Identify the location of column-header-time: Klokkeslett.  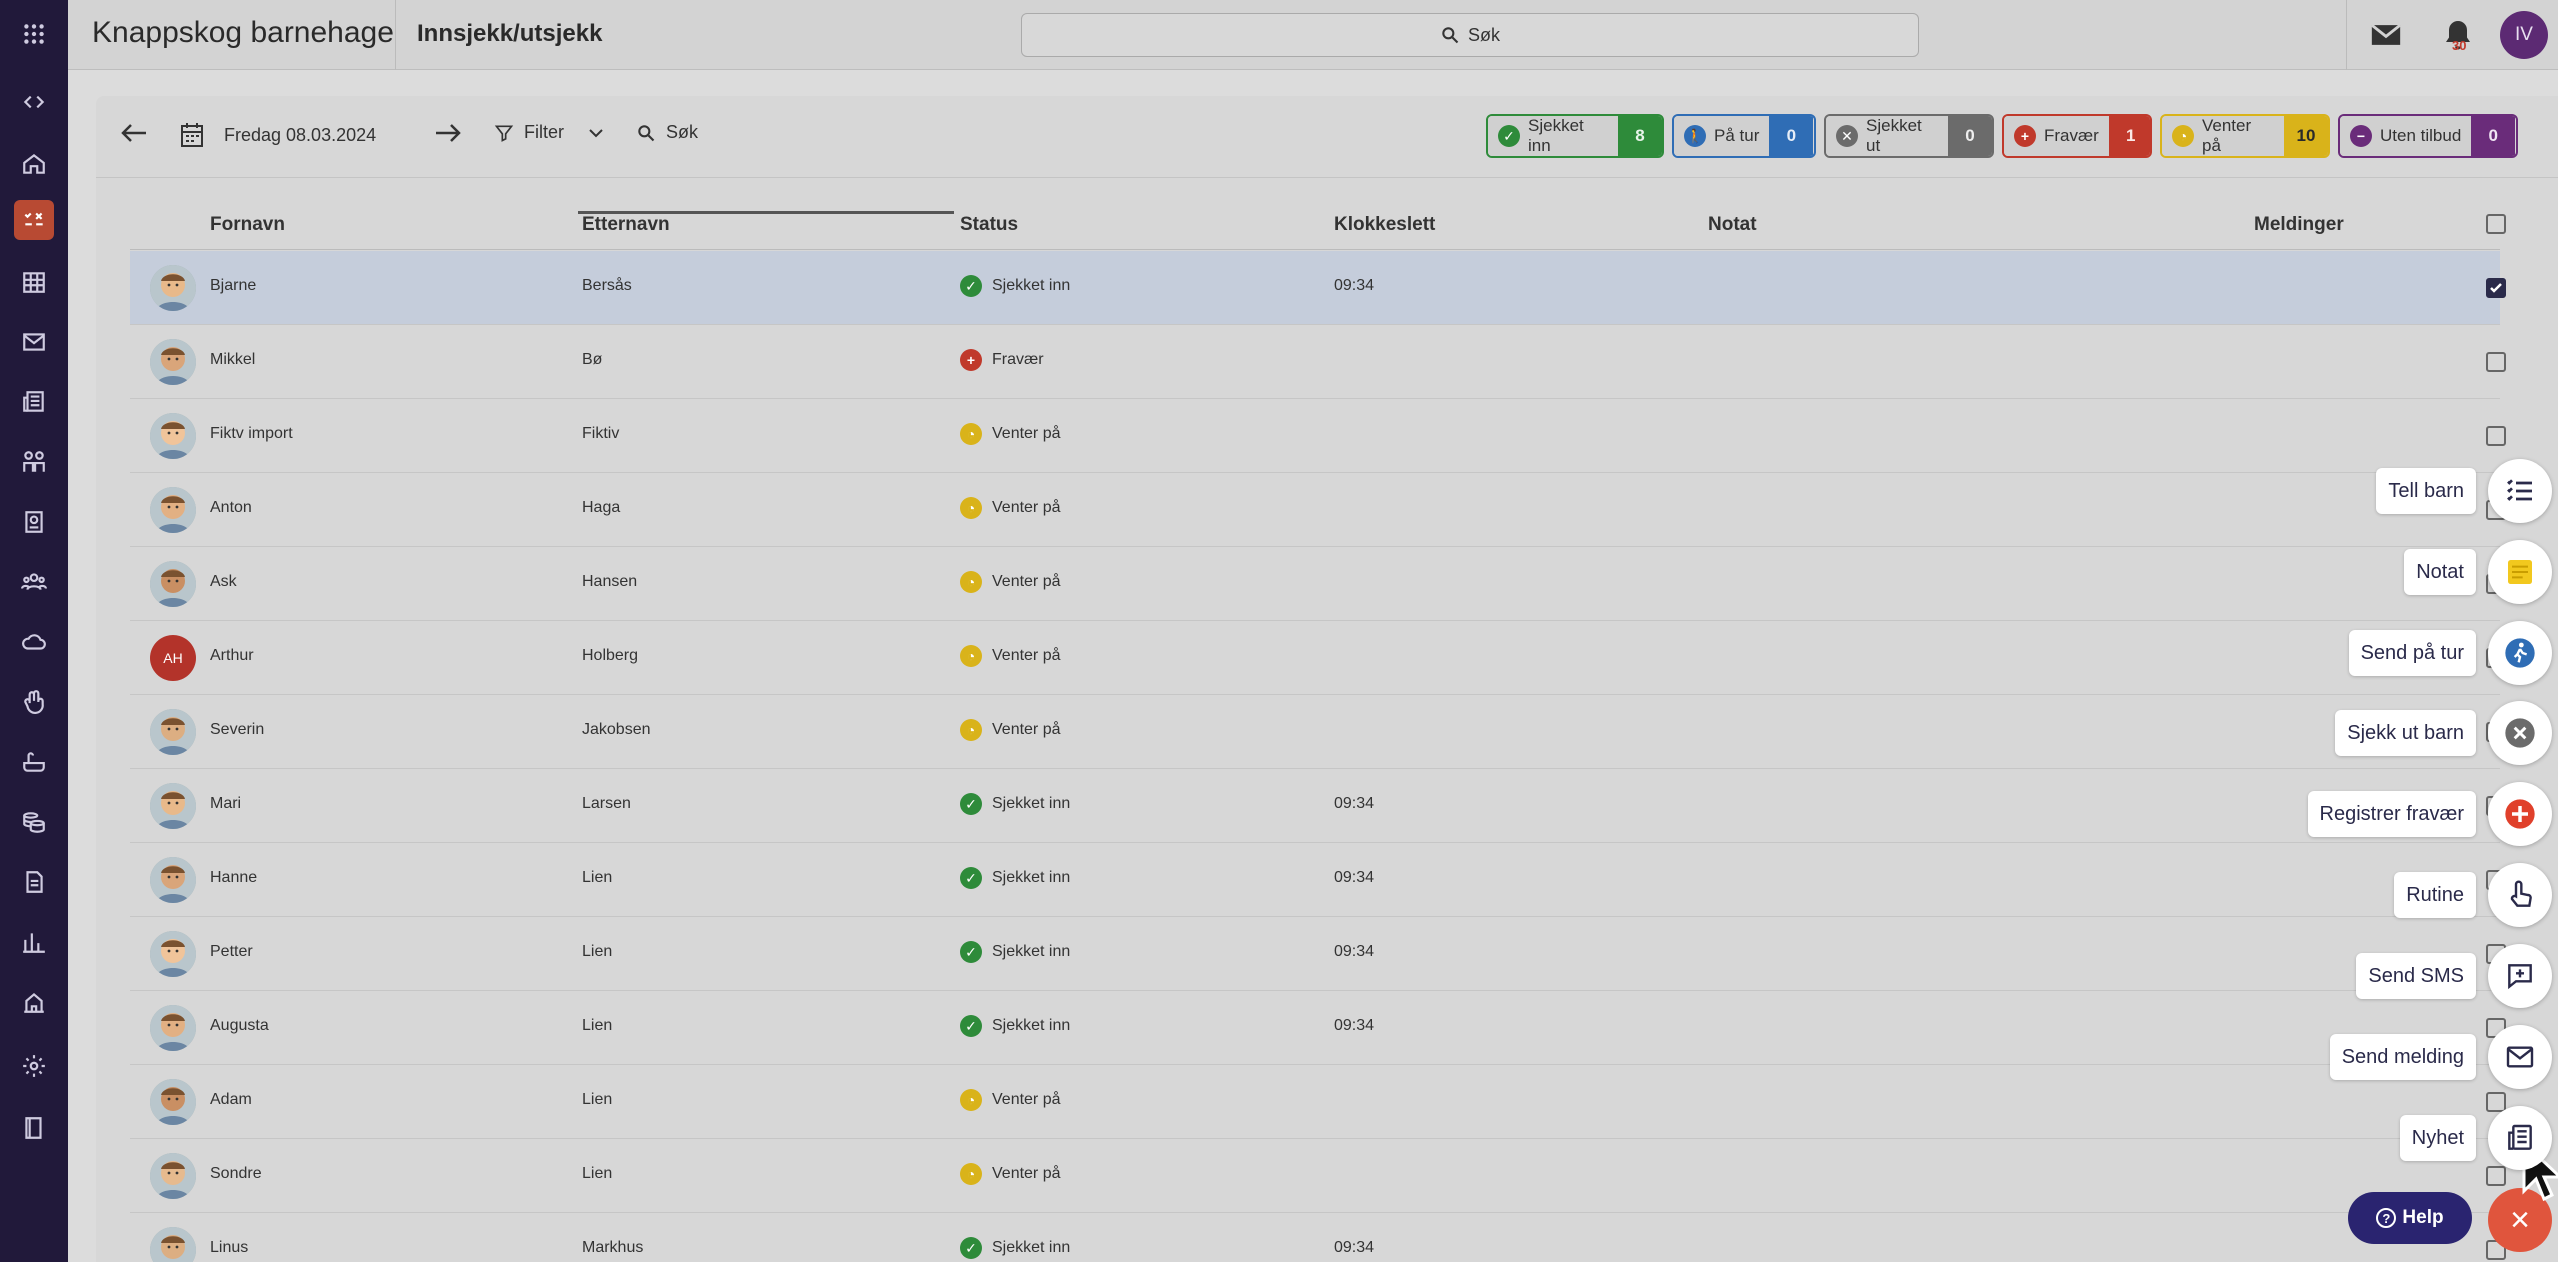
(1384, 225).